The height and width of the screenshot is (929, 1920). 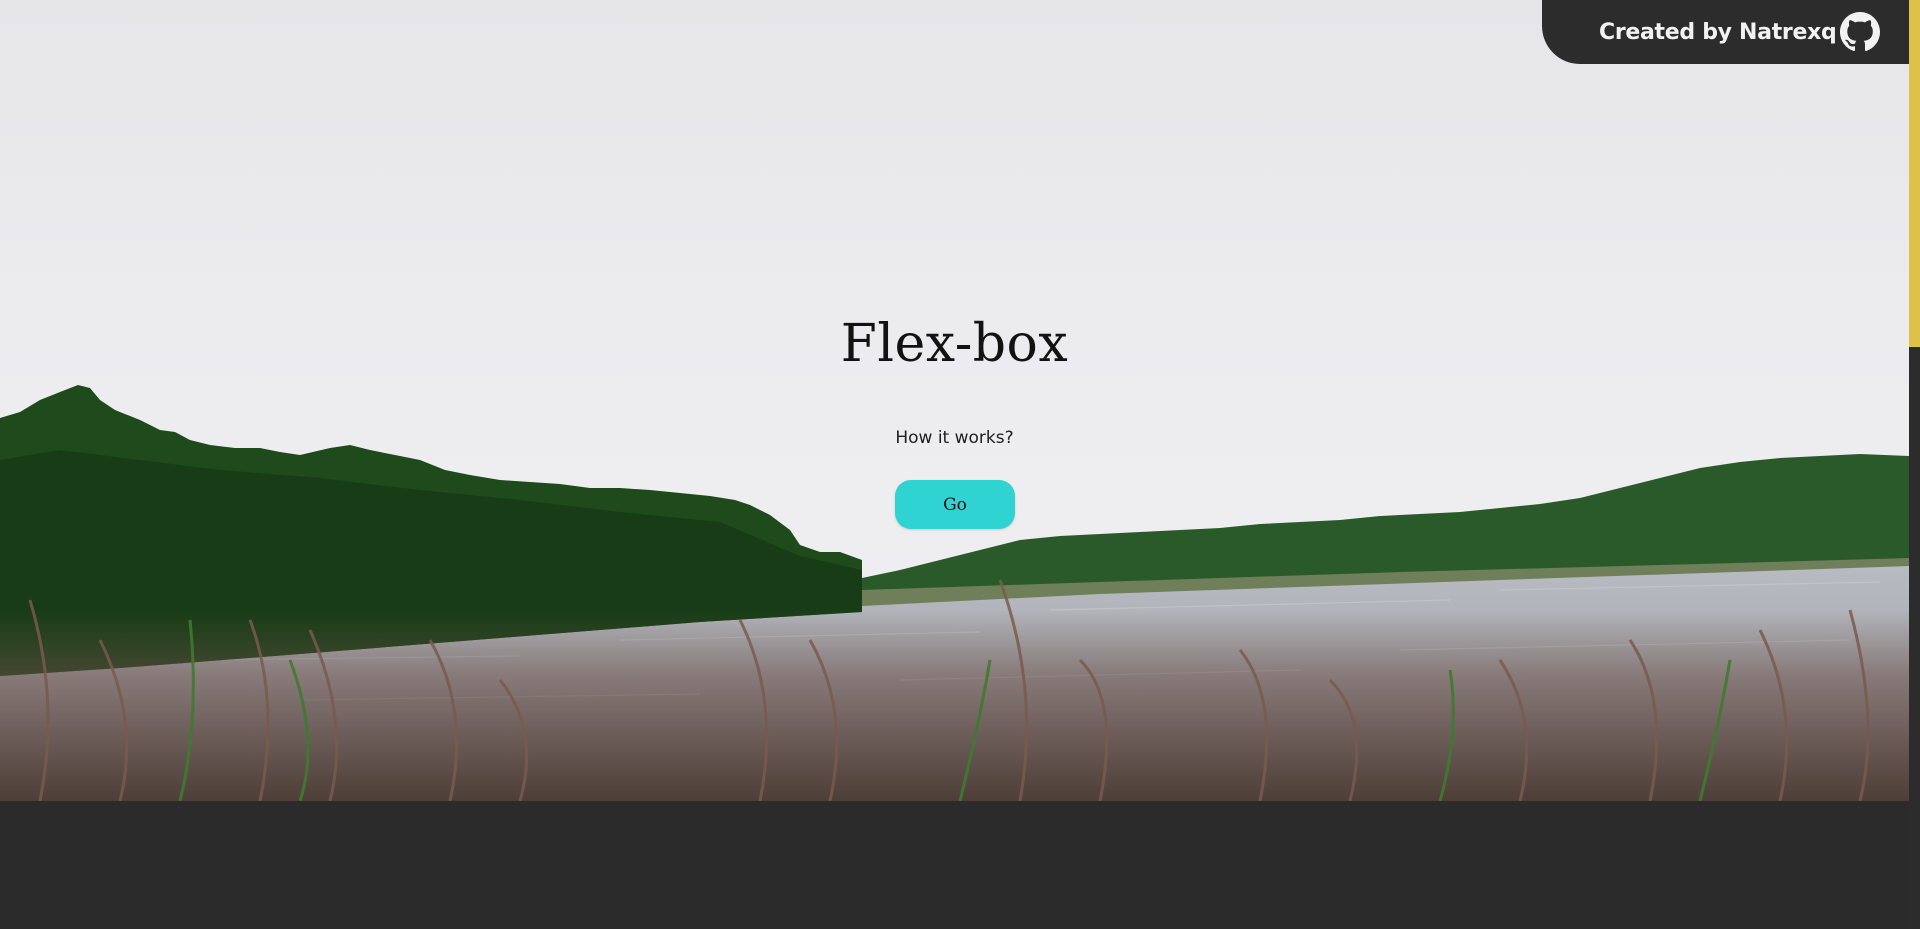 What do you see at coordinates (954, 438) in the screenshot?
I see `hero-subtitle: How it works?` at bounding box center [954, 438].